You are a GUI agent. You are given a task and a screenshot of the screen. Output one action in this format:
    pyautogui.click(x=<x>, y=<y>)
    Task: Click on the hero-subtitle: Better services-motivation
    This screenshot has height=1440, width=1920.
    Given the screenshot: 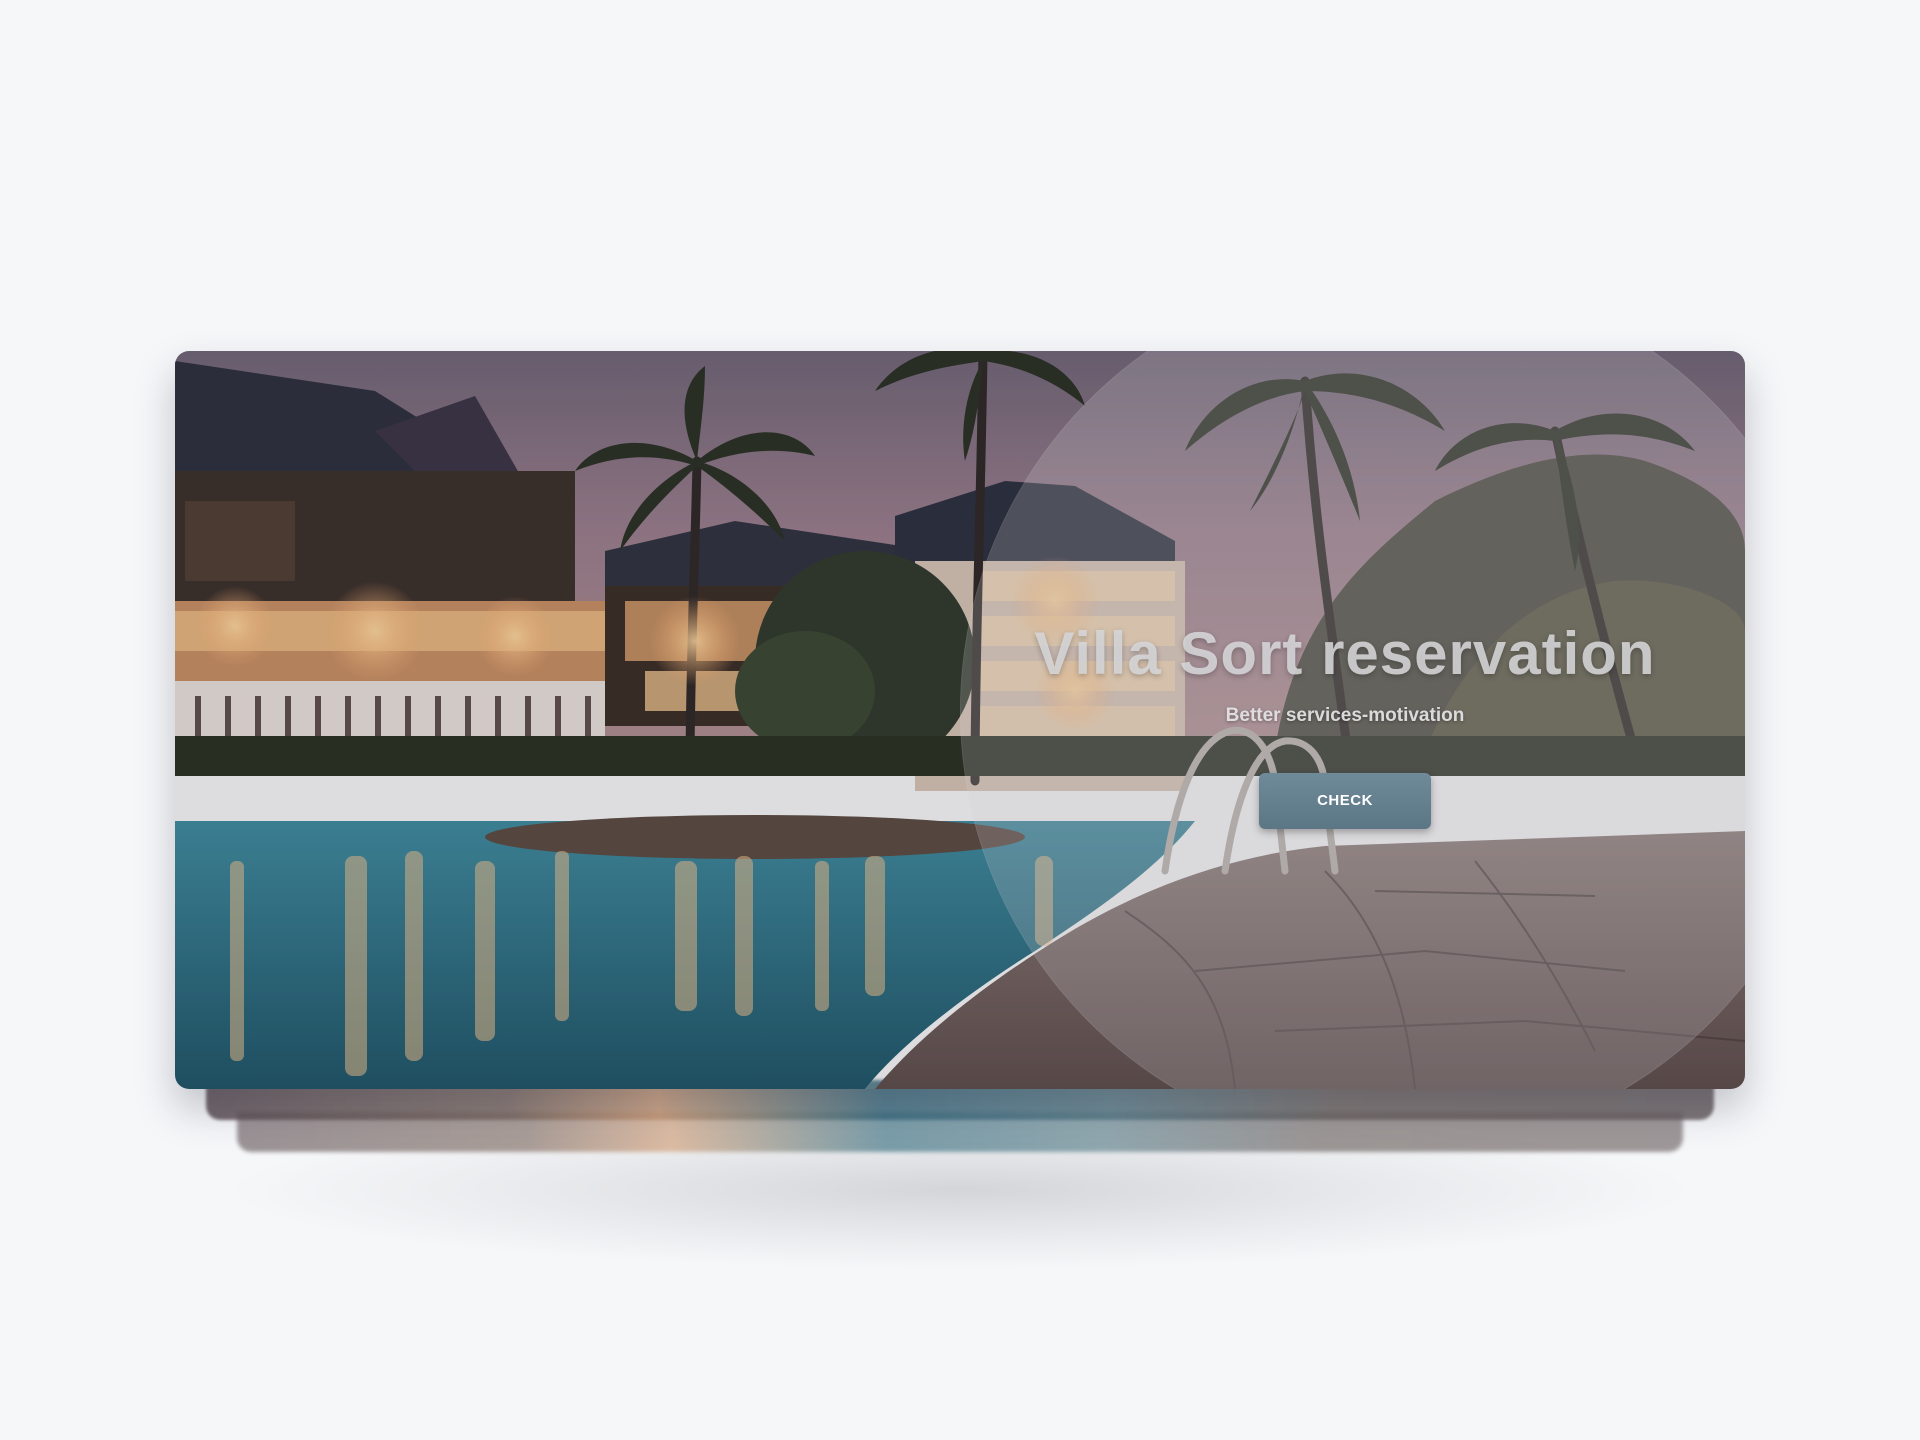 What is the action you would take?
    pyautogui.click(x=1345, y=715)
    